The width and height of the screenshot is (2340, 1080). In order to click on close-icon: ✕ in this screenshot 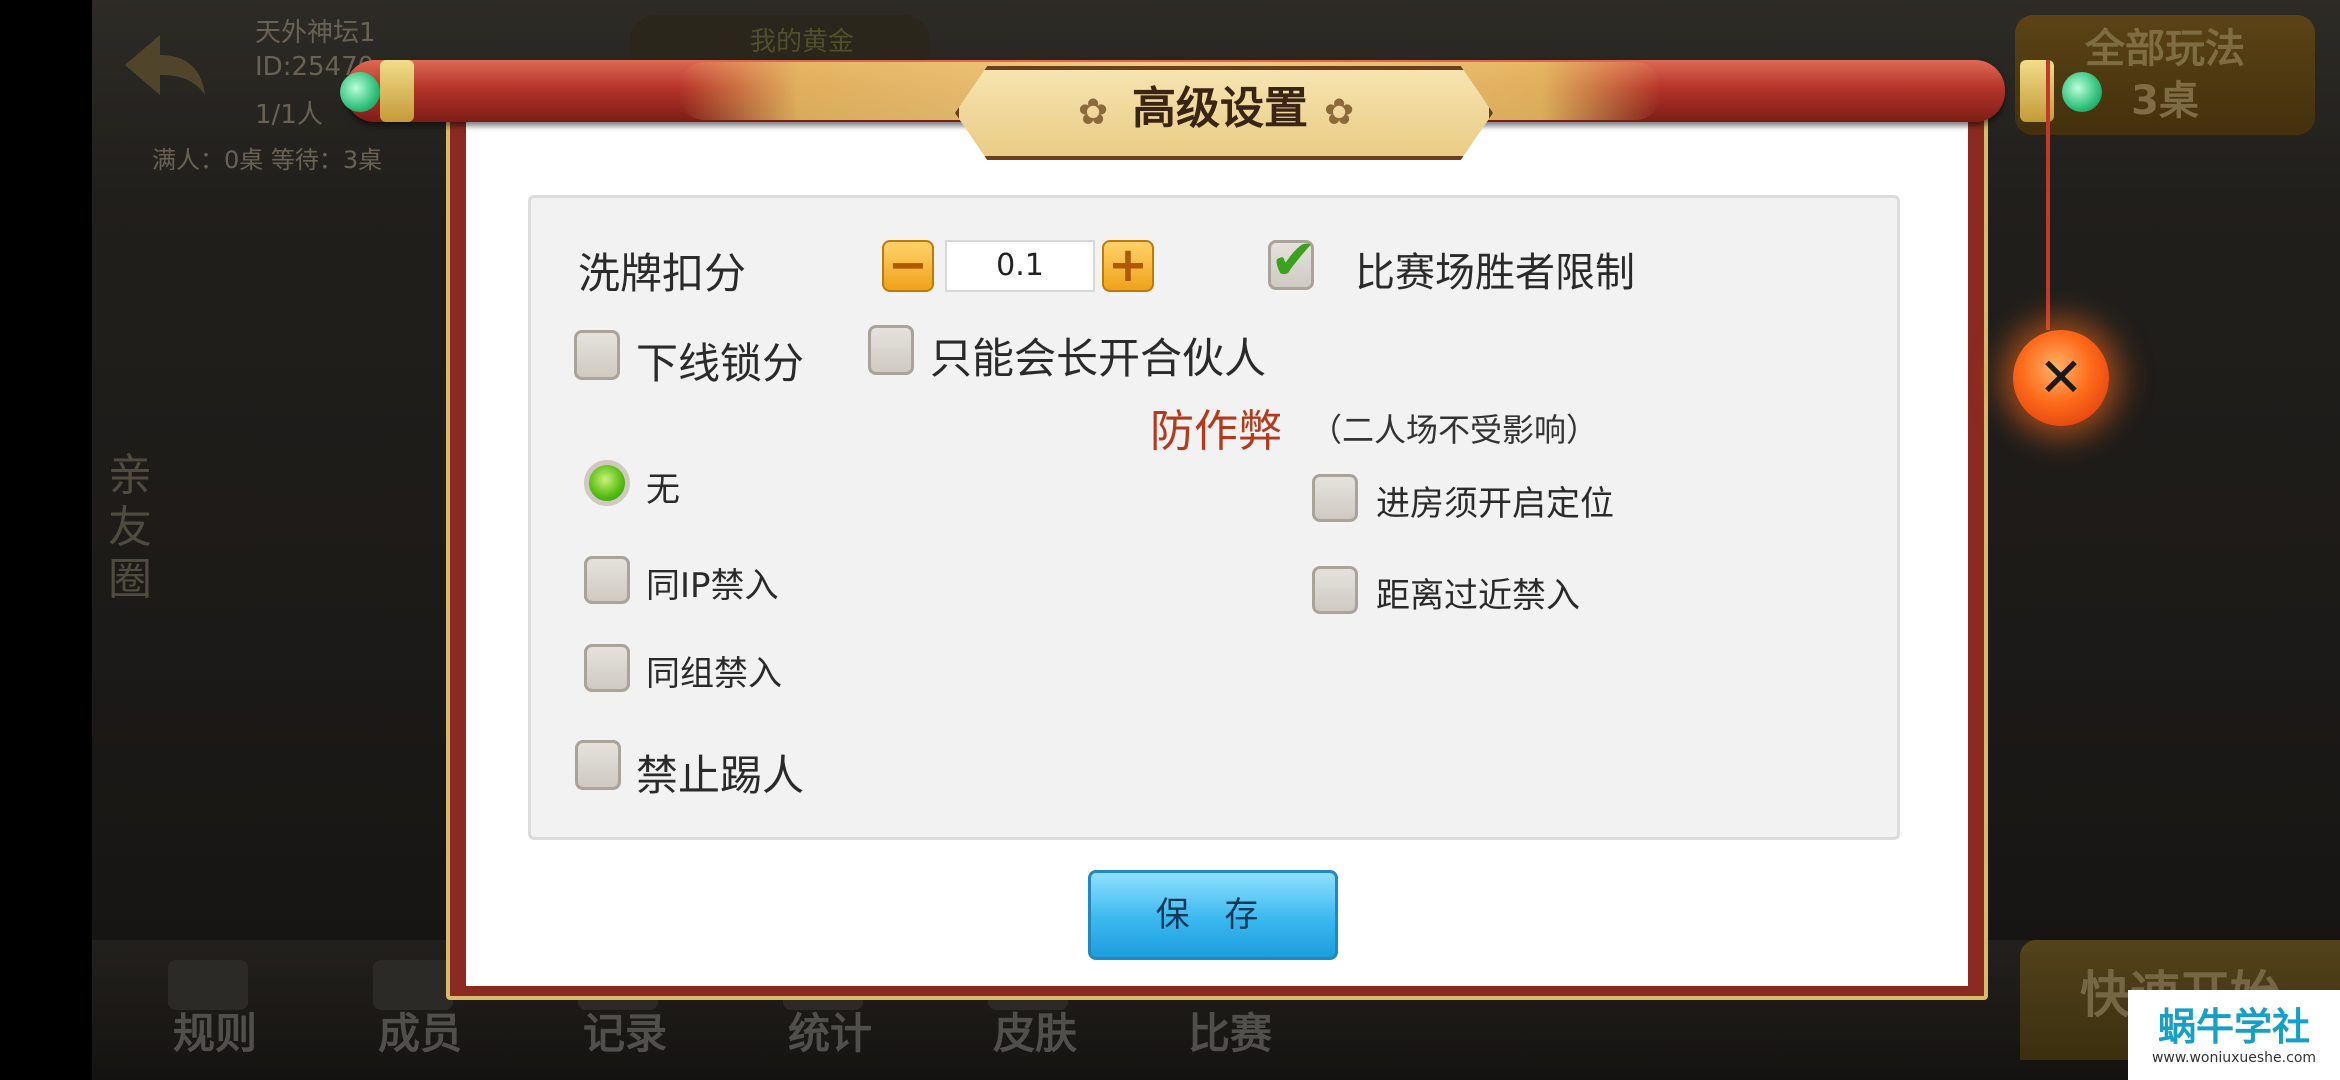, I will do `click(2061, 378)`.